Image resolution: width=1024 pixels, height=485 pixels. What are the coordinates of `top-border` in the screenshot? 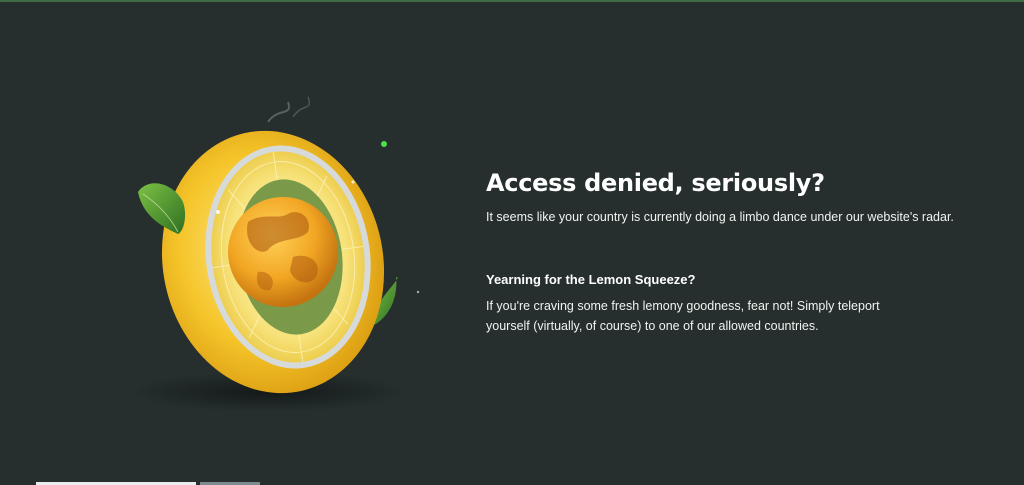 It's located at (512, 1).